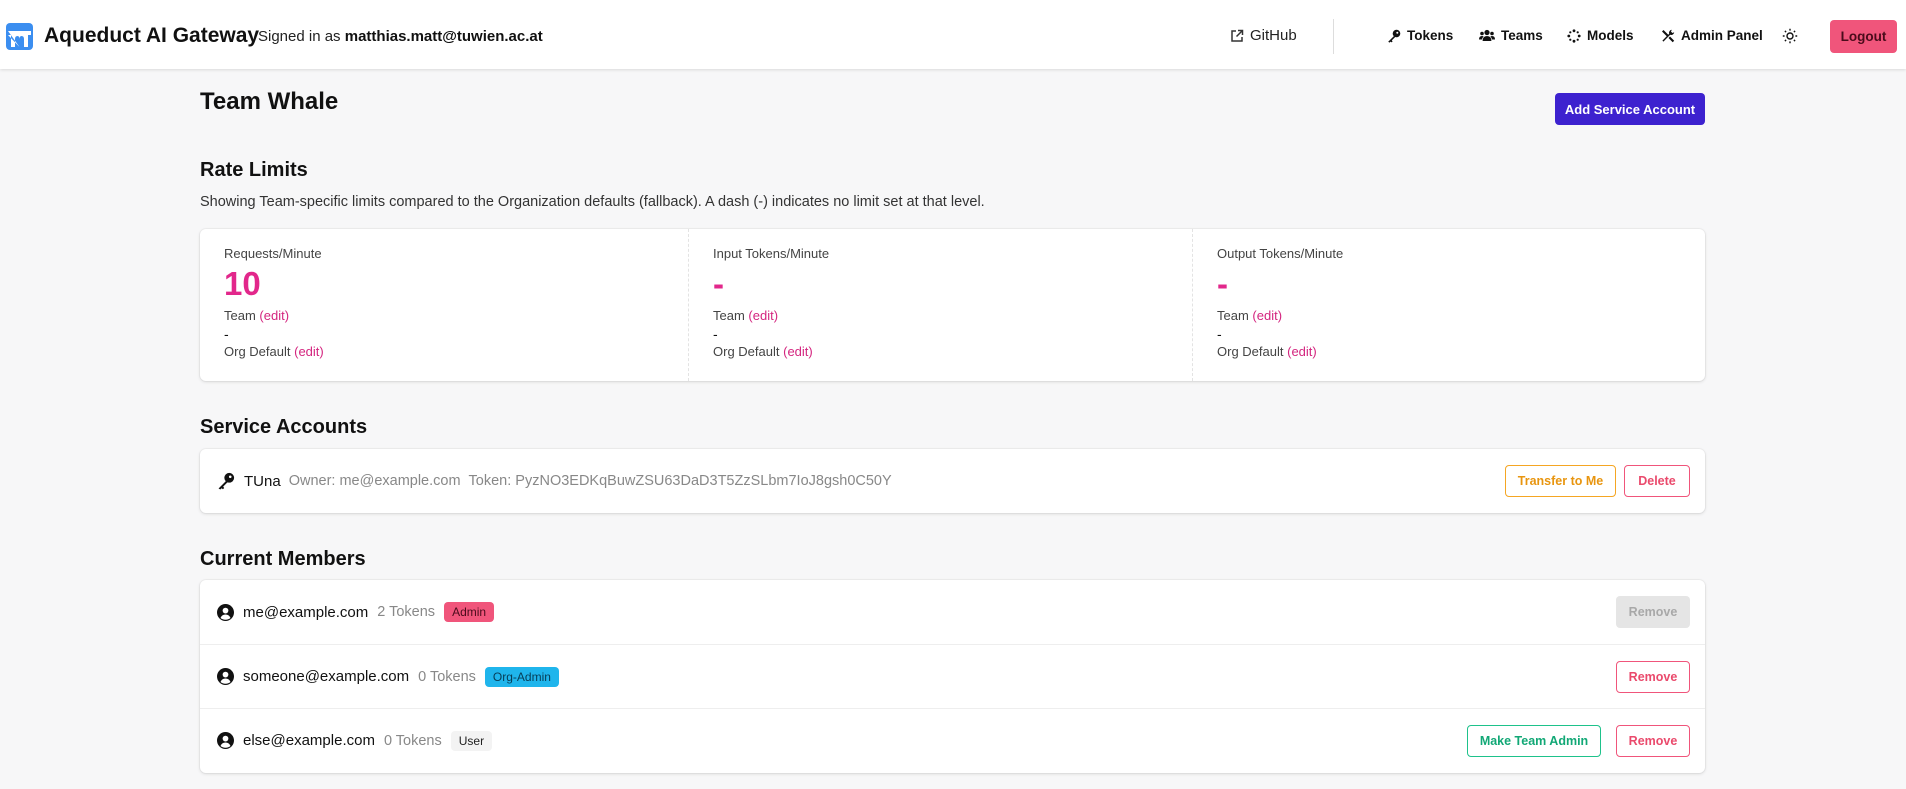 This screenshot has height=789, width=1906. I want to click on nav-tokens-label: Tokens, so click(1430, 35).